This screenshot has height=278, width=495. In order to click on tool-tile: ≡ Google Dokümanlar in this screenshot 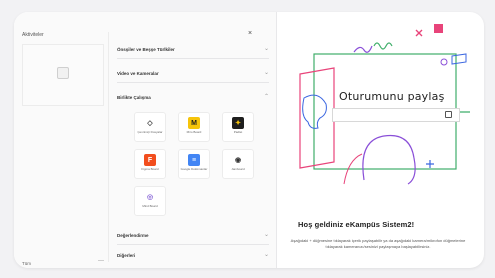, I will do `click(194, 164)`.